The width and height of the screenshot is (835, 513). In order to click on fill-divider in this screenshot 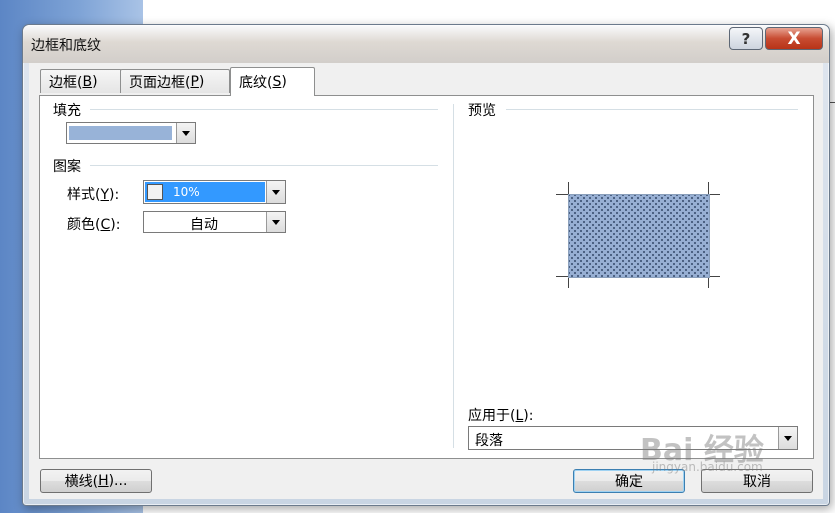, I will do `click(264, 109)`.